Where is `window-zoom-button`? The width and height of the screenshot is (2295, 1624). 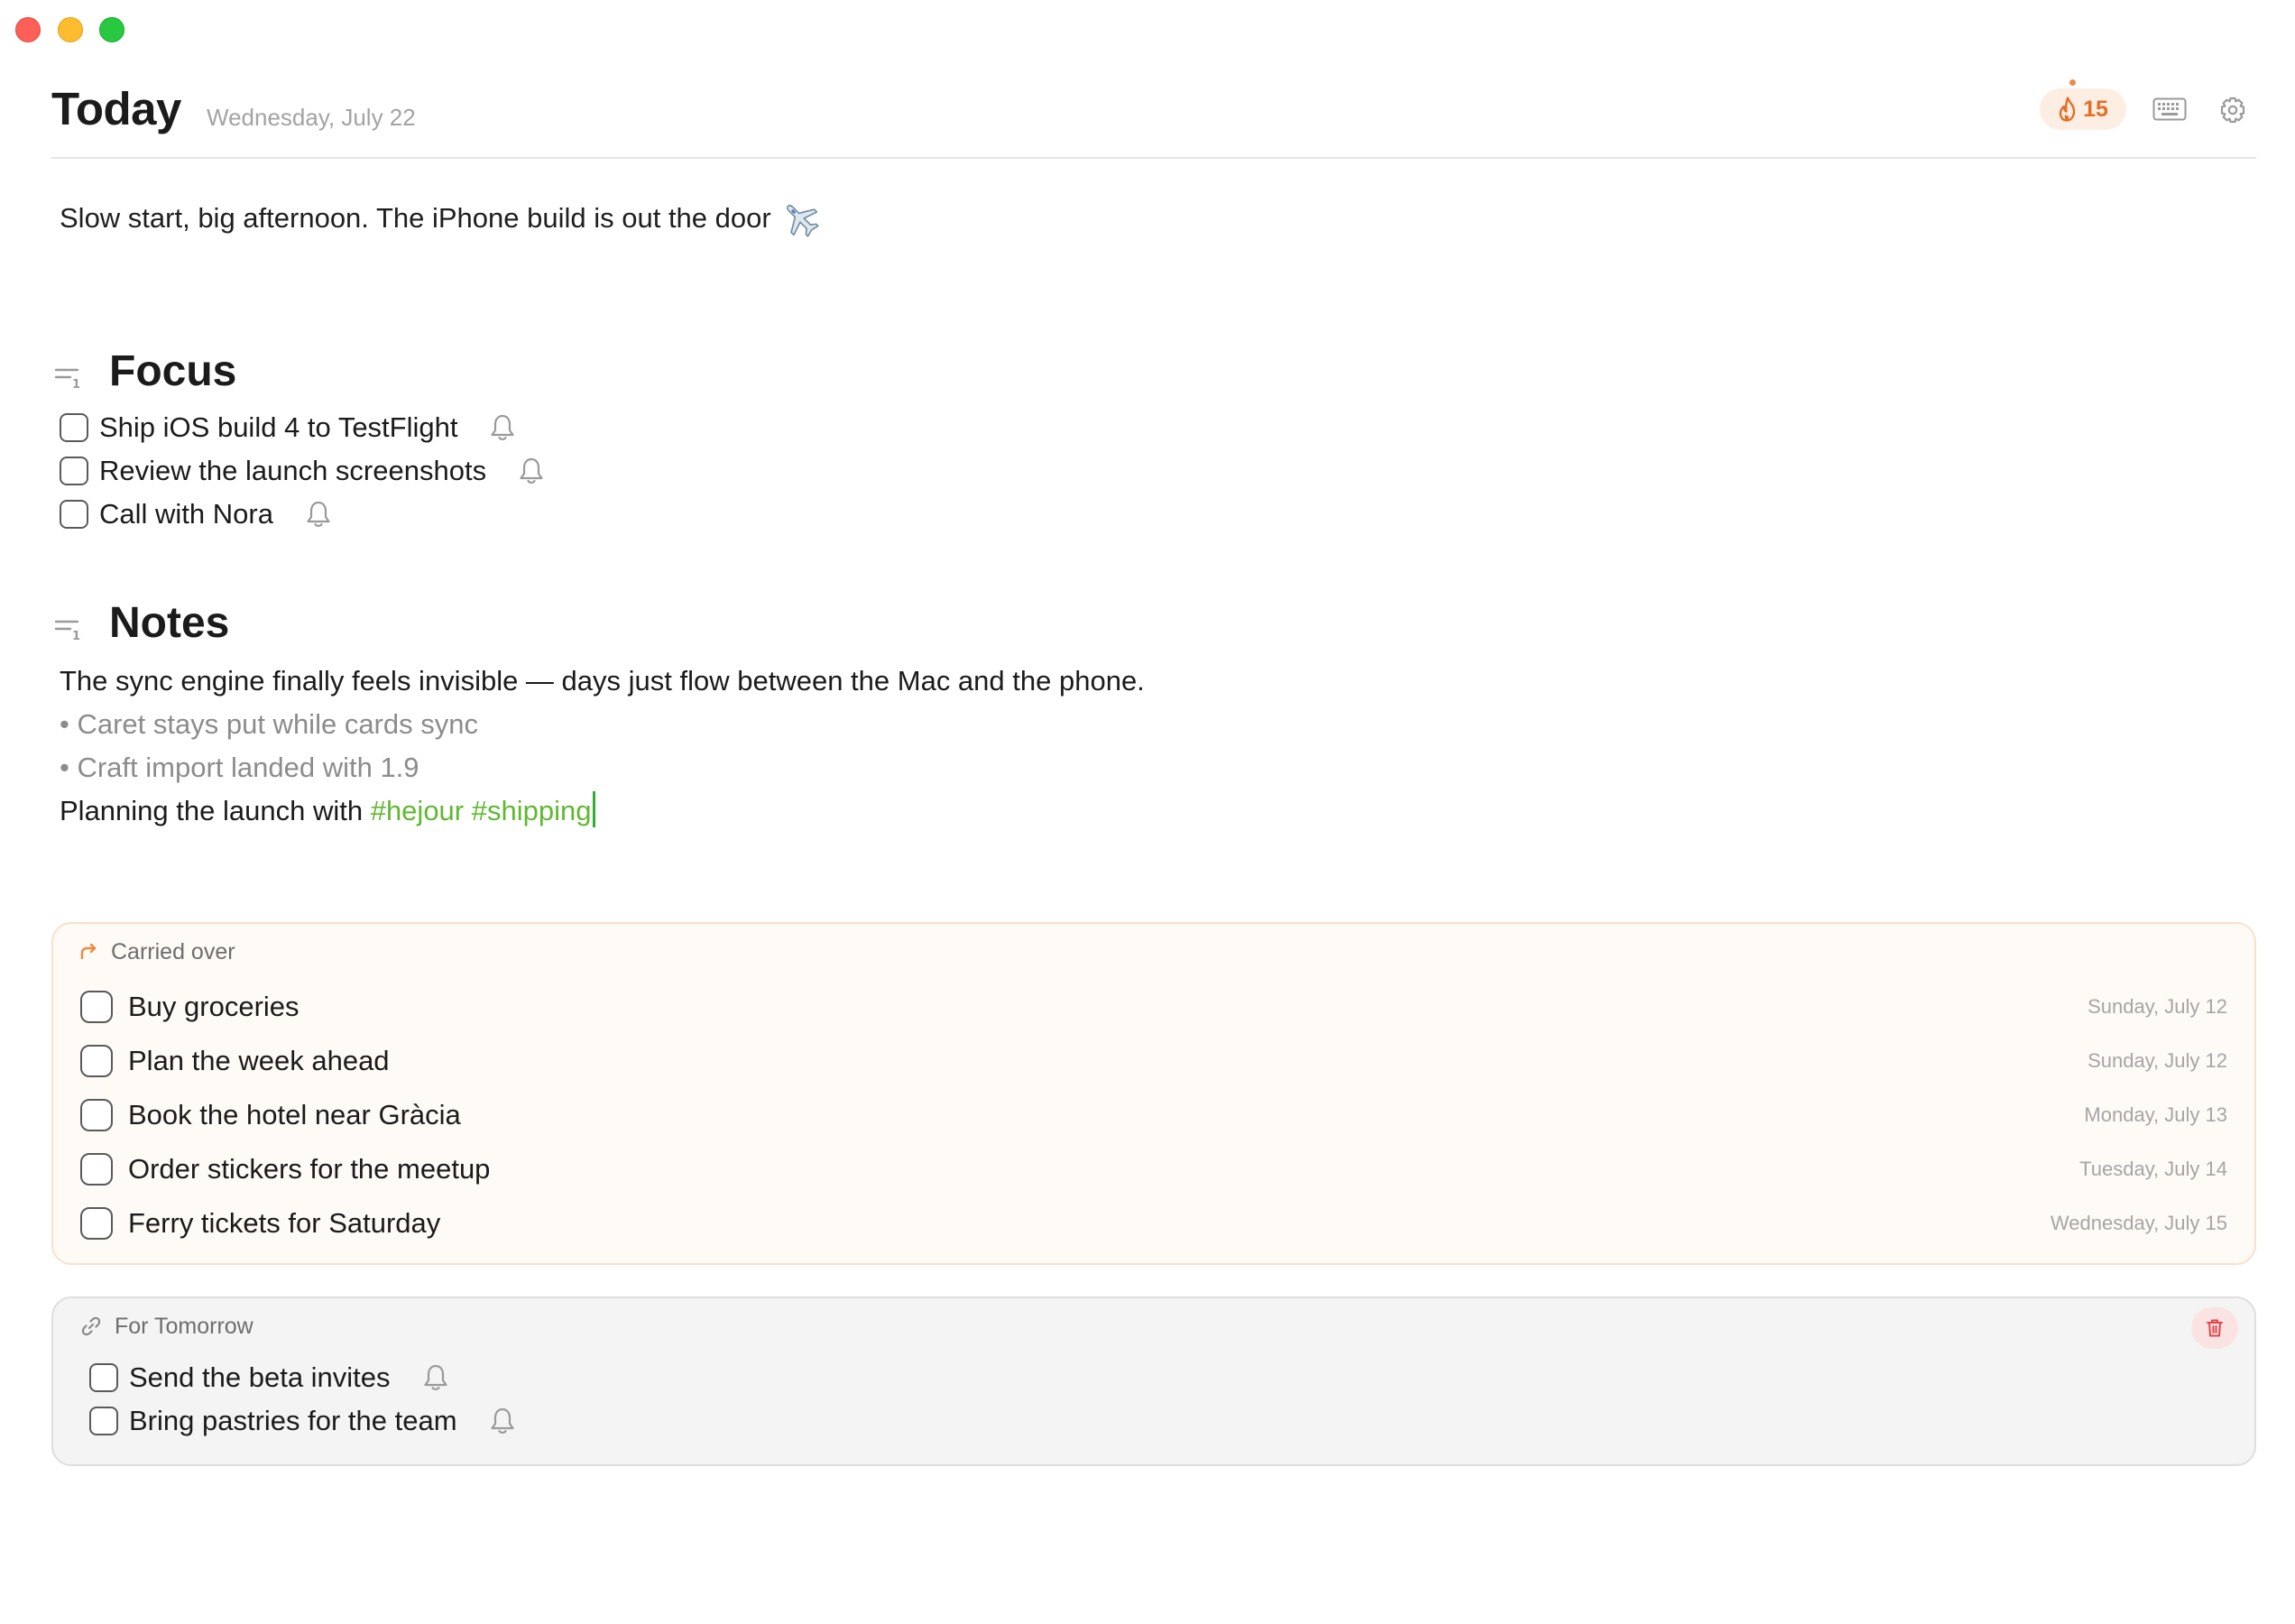
window-zoom-button is located at coordinates (111, 30).